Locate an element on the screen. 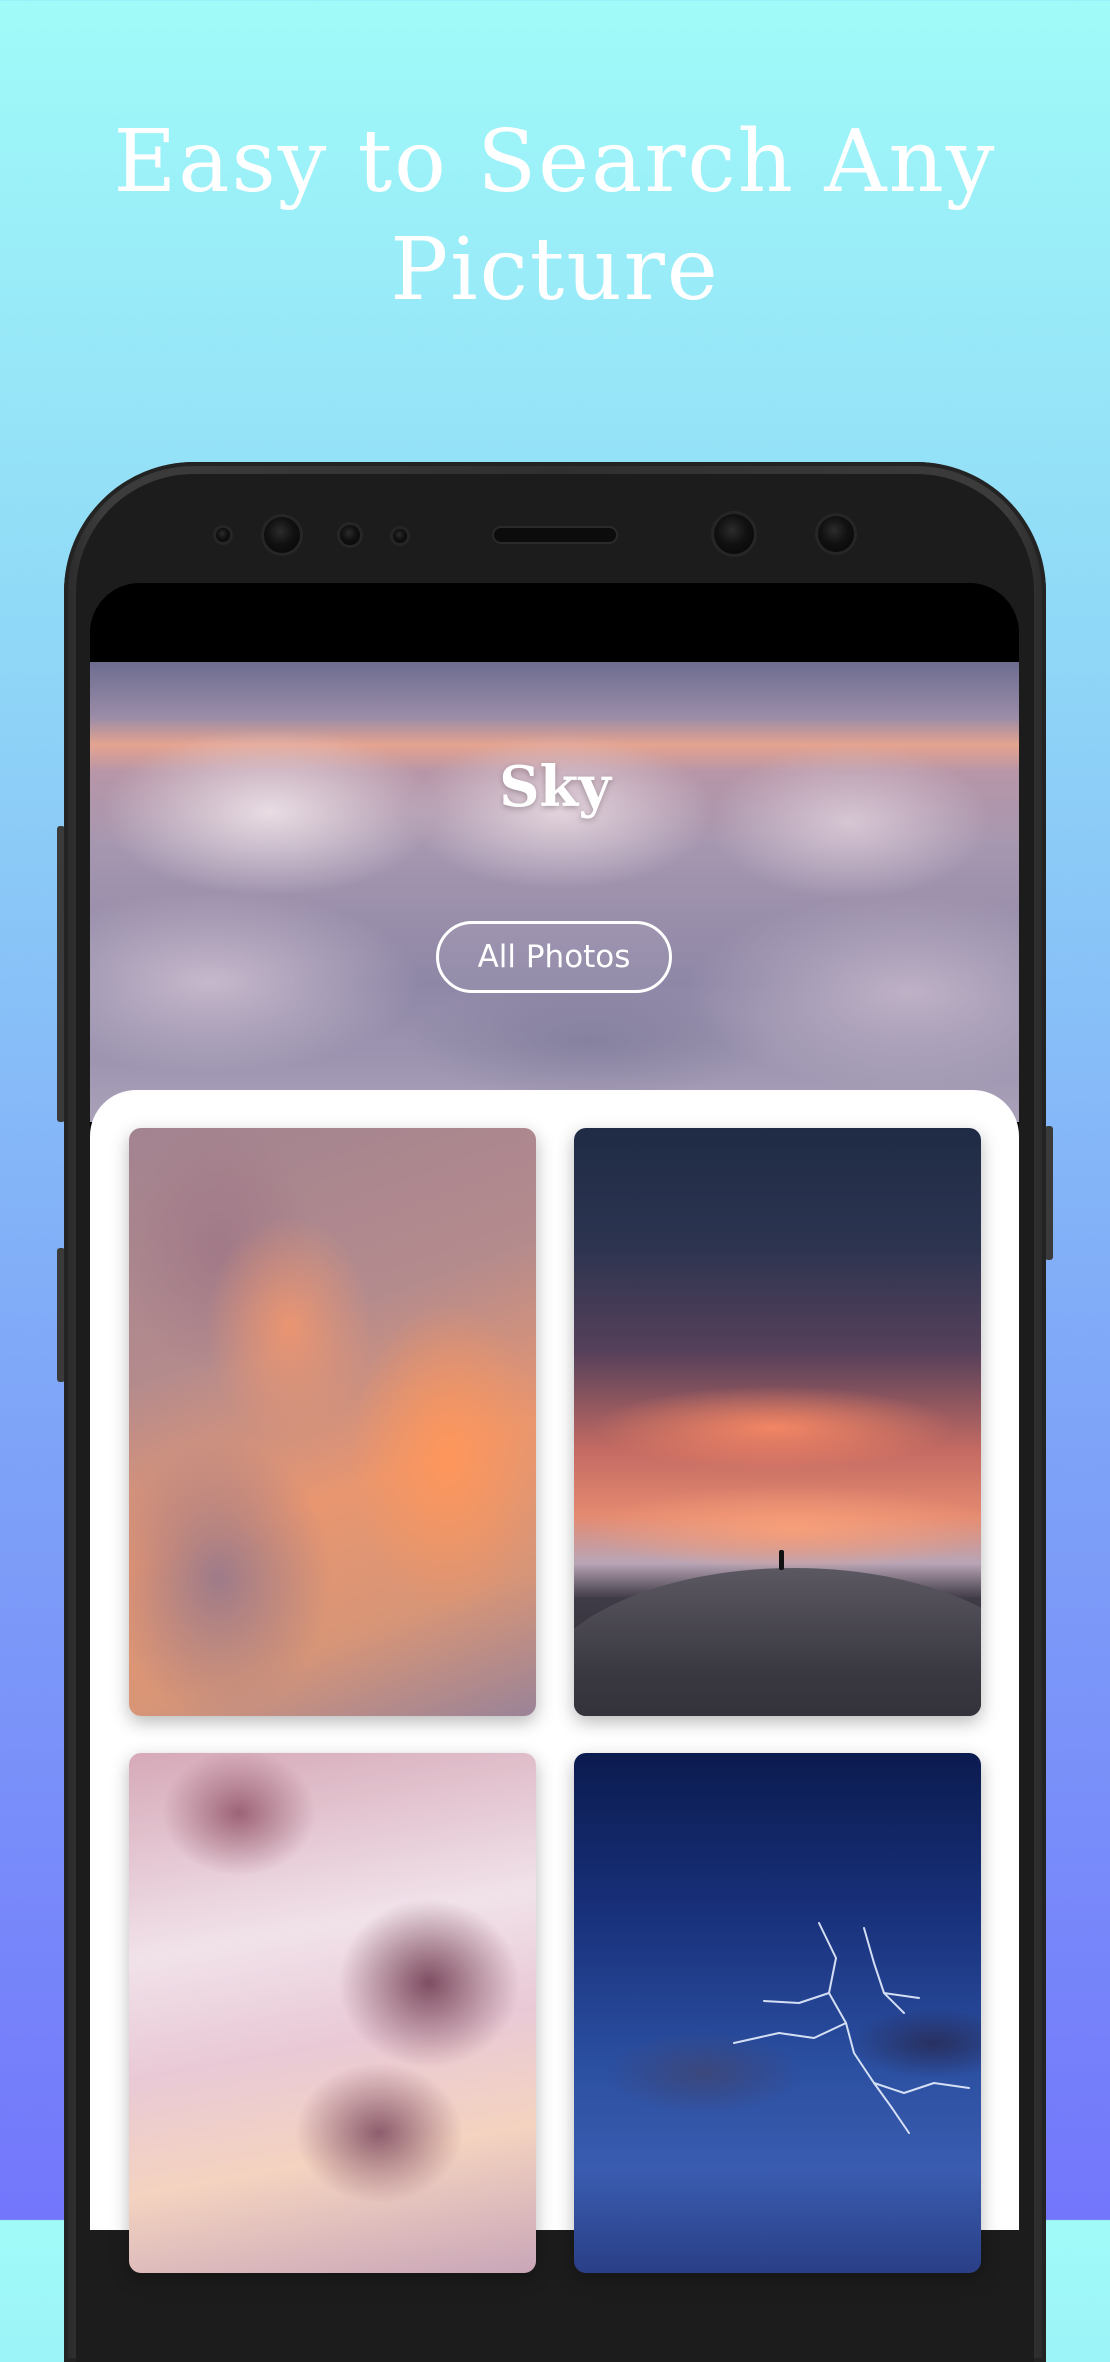 The image size is (1110, 2362). phone-front-camera-icon is located at coordinates (282, 535).